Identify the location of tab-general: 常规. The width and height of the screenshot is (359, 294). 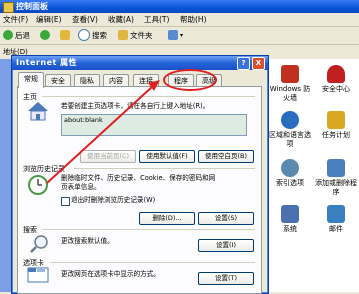
(31, 80).